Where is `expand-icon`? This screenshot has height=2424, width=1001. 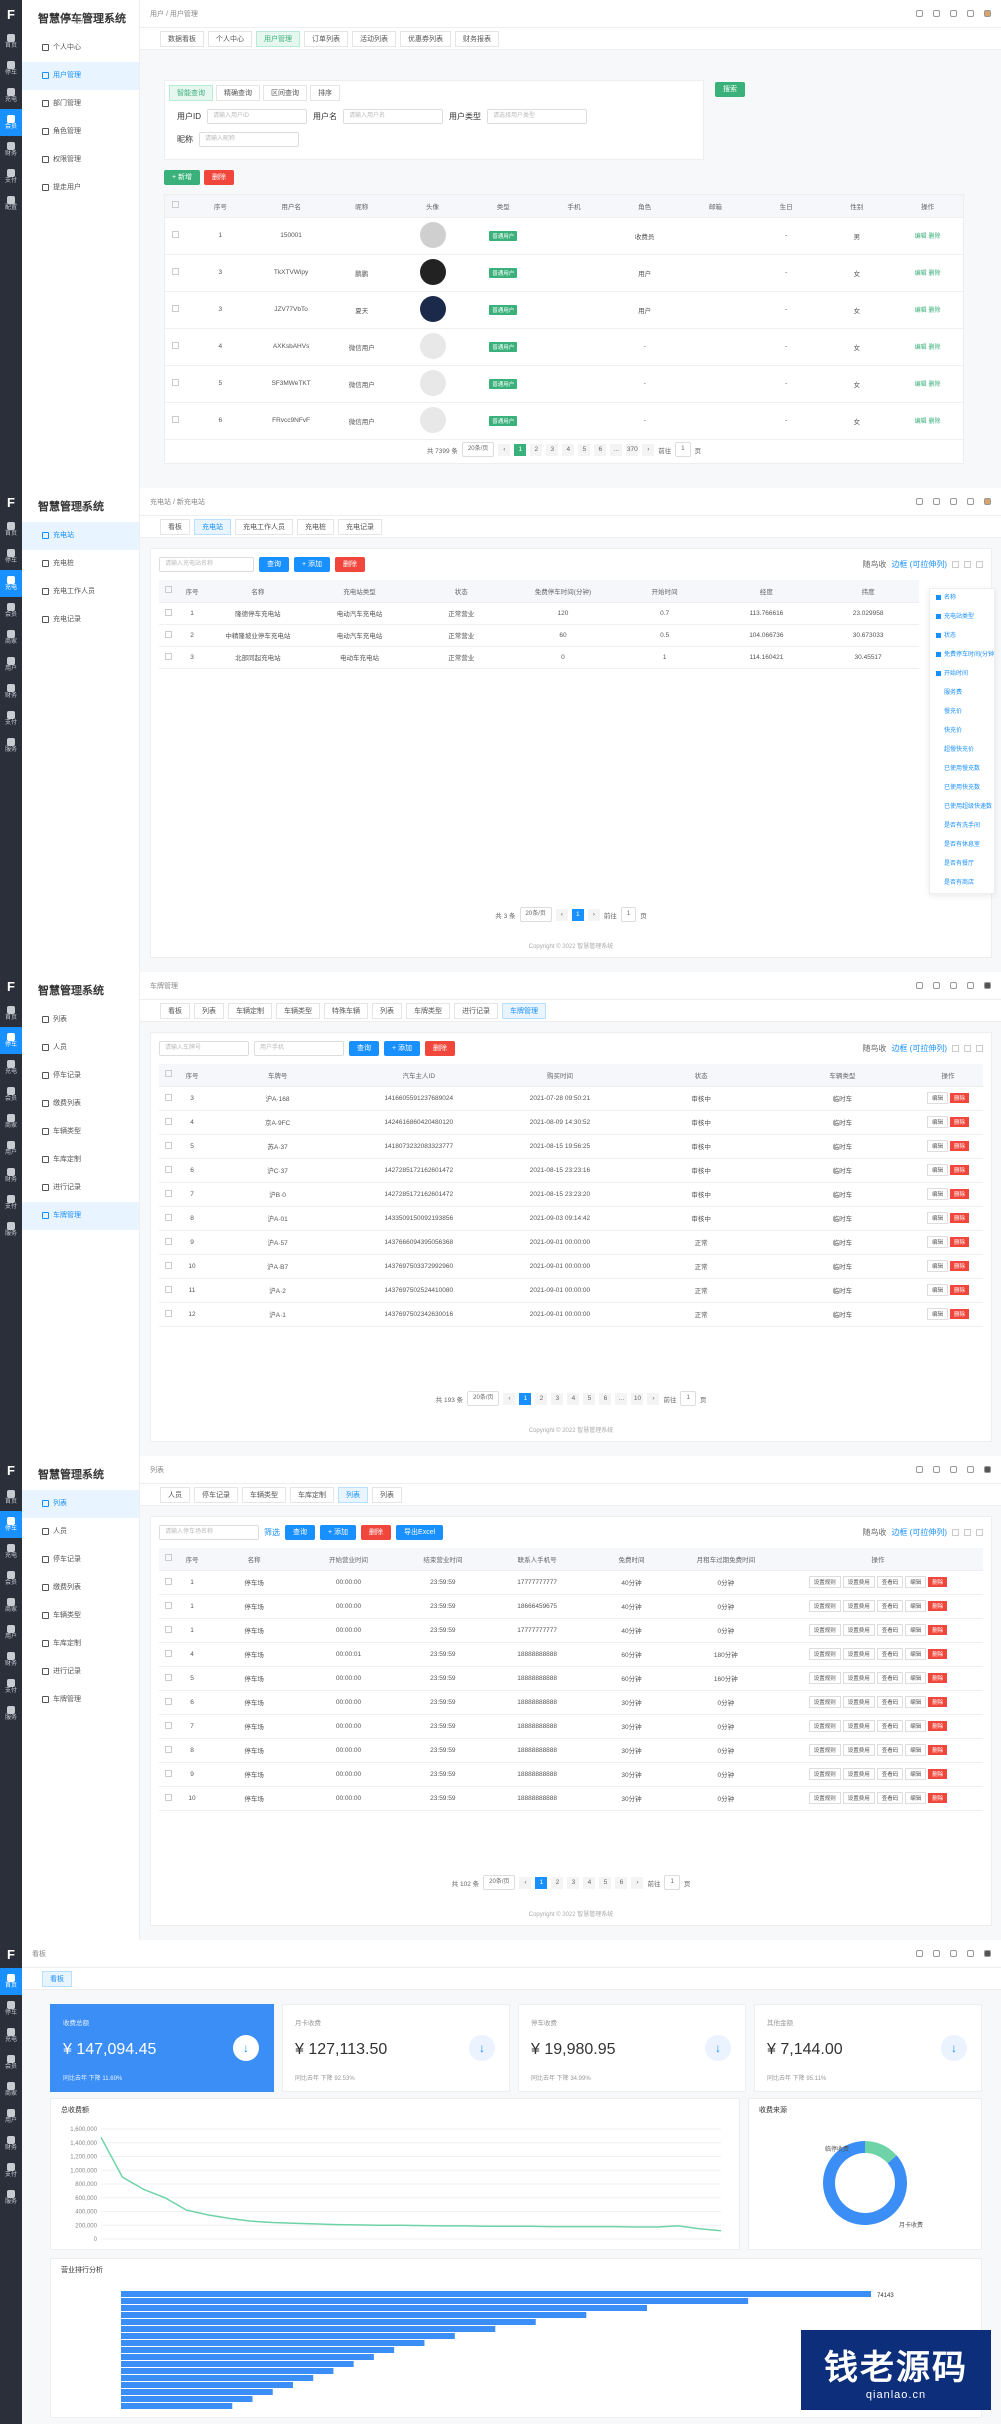 expand-icon is located at coordinates (936, 13).